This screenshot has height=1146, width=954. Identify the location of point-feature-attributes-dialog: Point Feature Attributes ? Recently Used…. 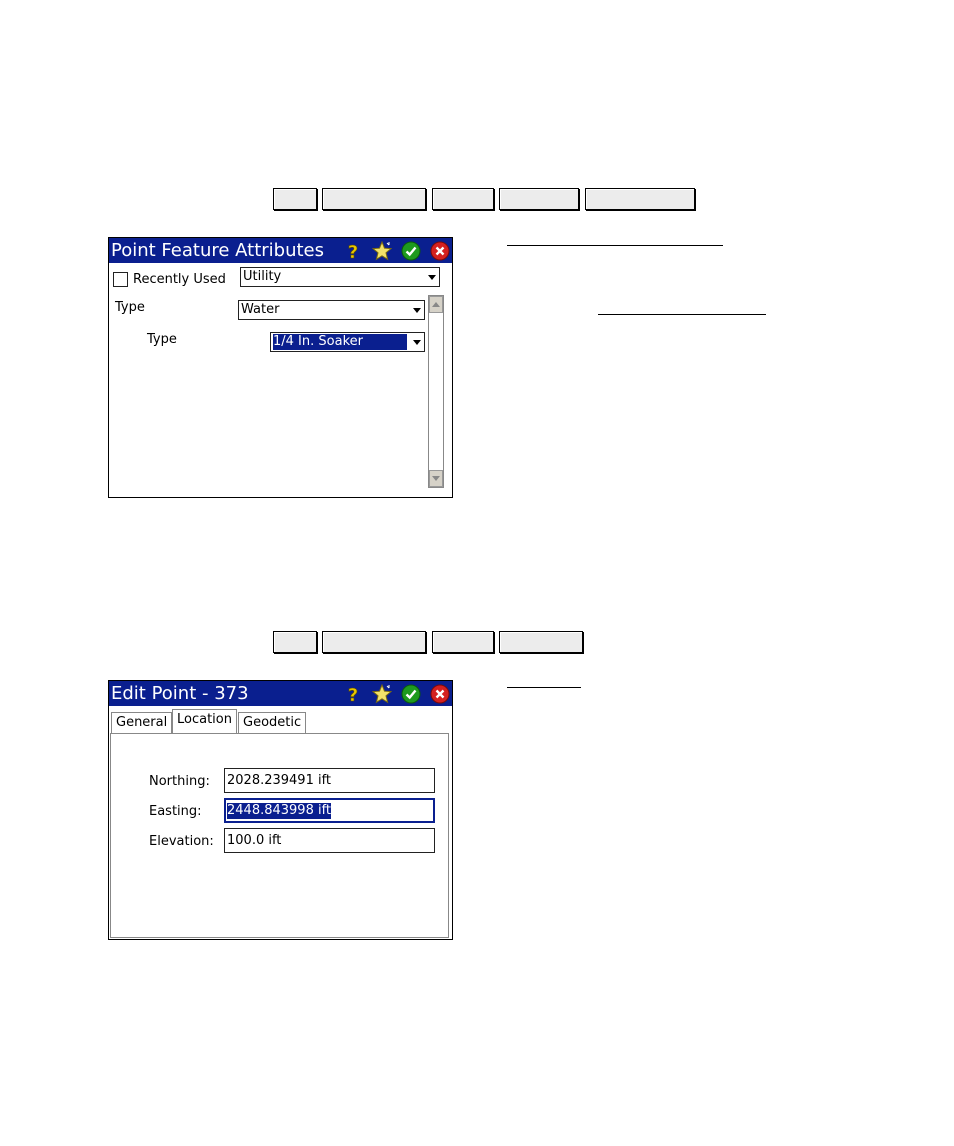
(280, 367).